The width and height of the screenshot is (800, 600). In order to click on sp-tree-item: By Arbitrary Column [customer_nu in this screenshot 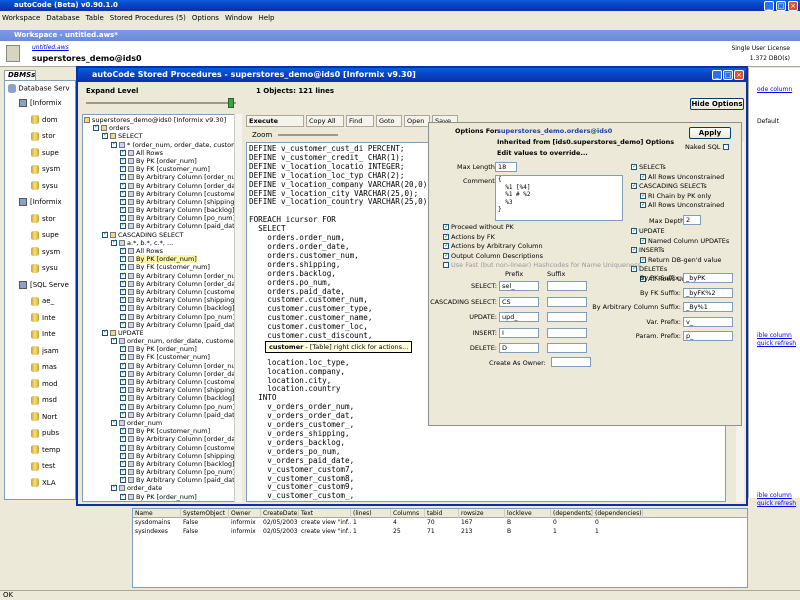, I will do `click(162, 194)`.